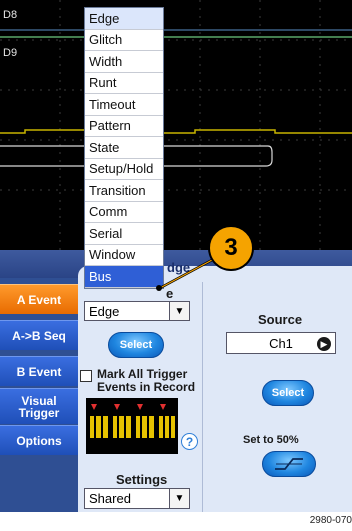 This screenshot has height=531, width=352. Describe the element at coordinates (124, 234) in the screenshot. I see `trigger-type-option-serial: Serial` at that location.